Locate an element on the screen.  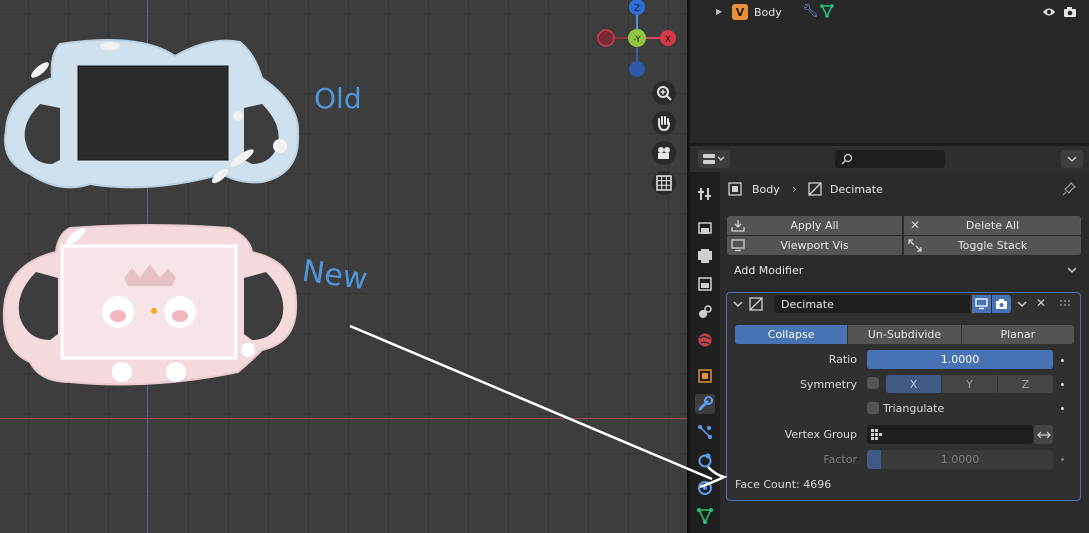
hand-icon is located at coordinates (664, 123).